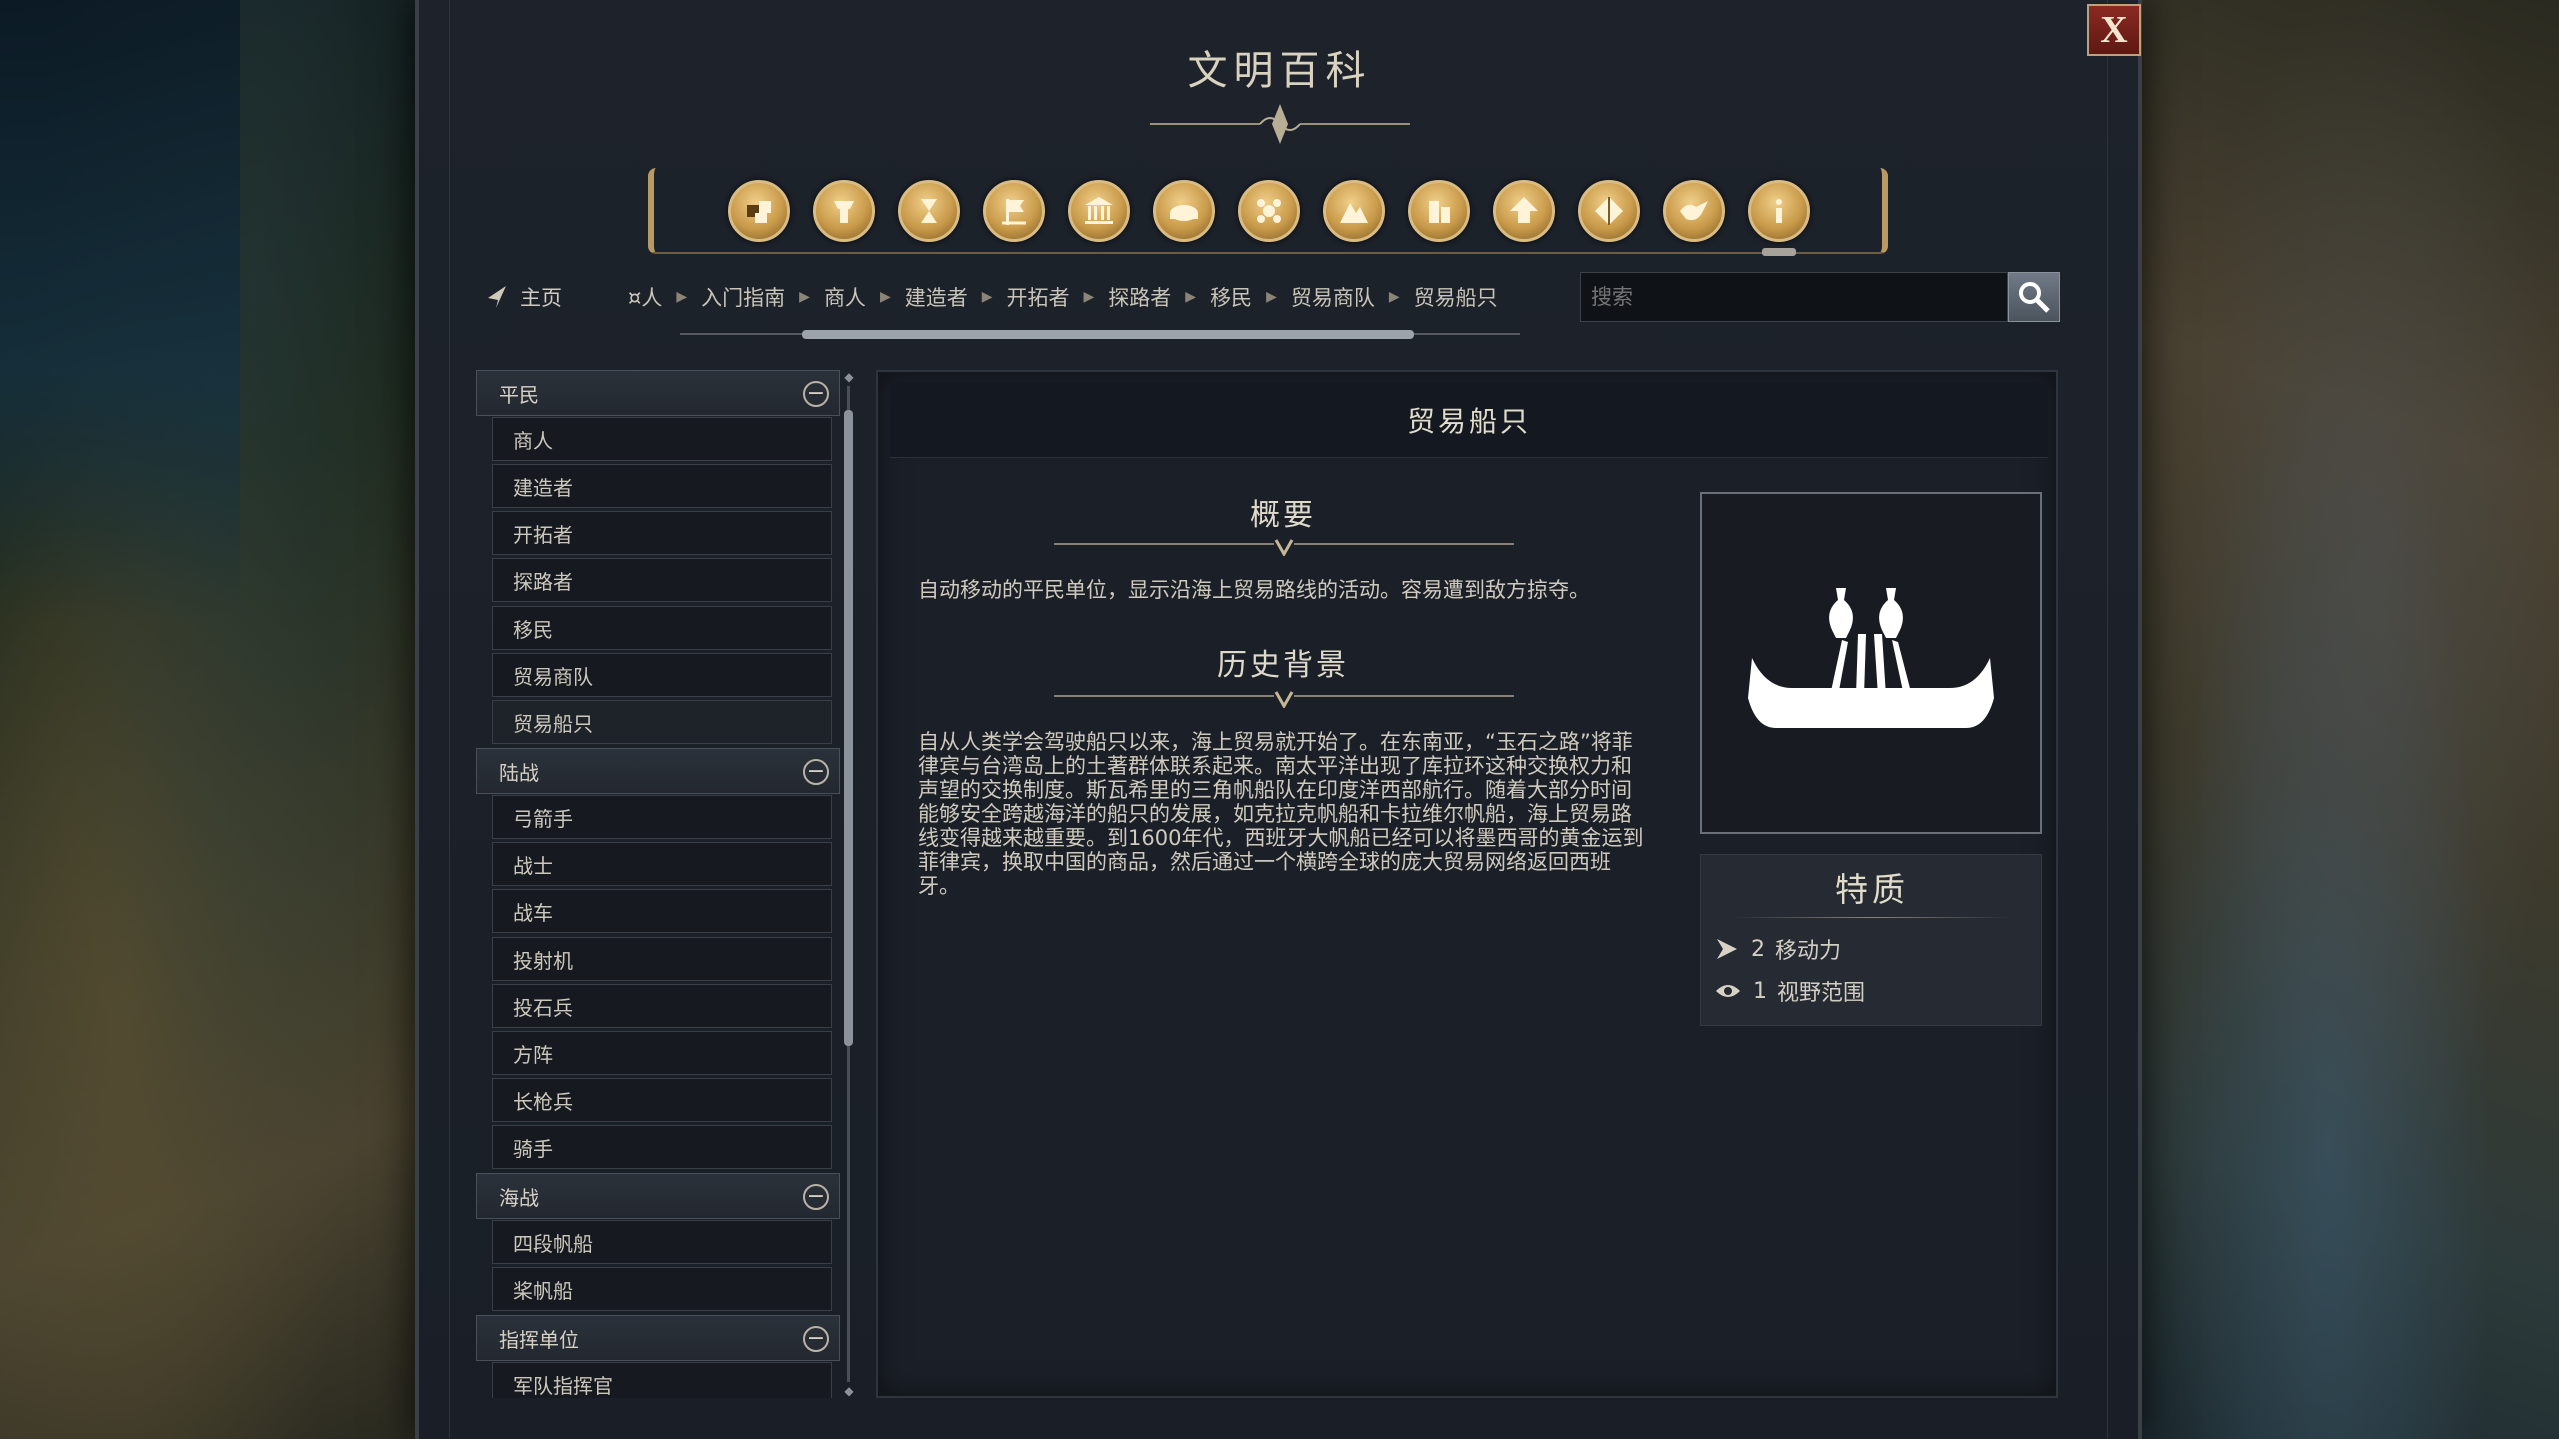 This screenshot has width=2559, height=1439. I want to click on traits-box: 特质 2 移动力 1 视野范围, so click(1871, 940).